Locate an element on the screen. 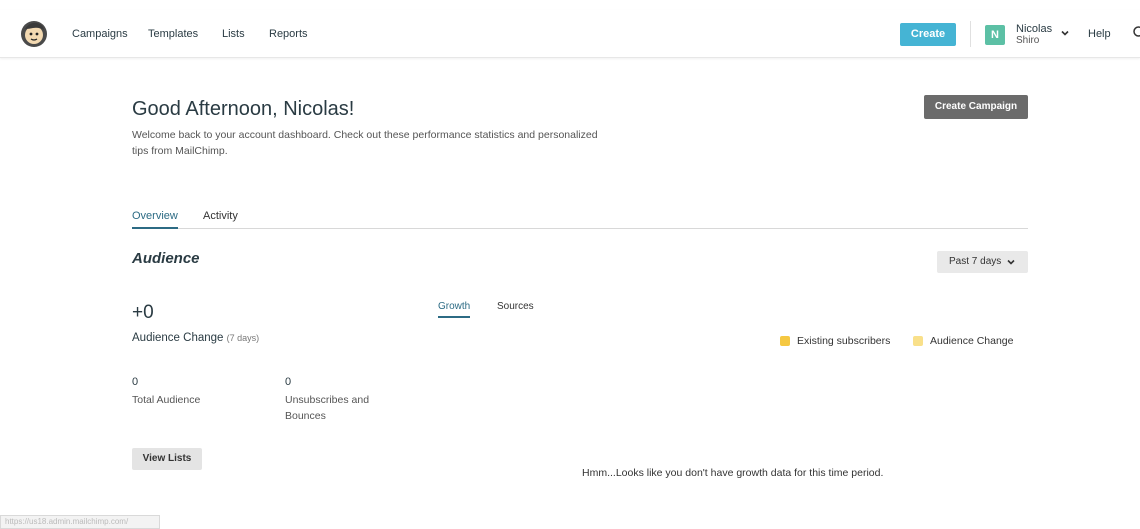  legend-swatch-existing is located at coordinates (785, 341).